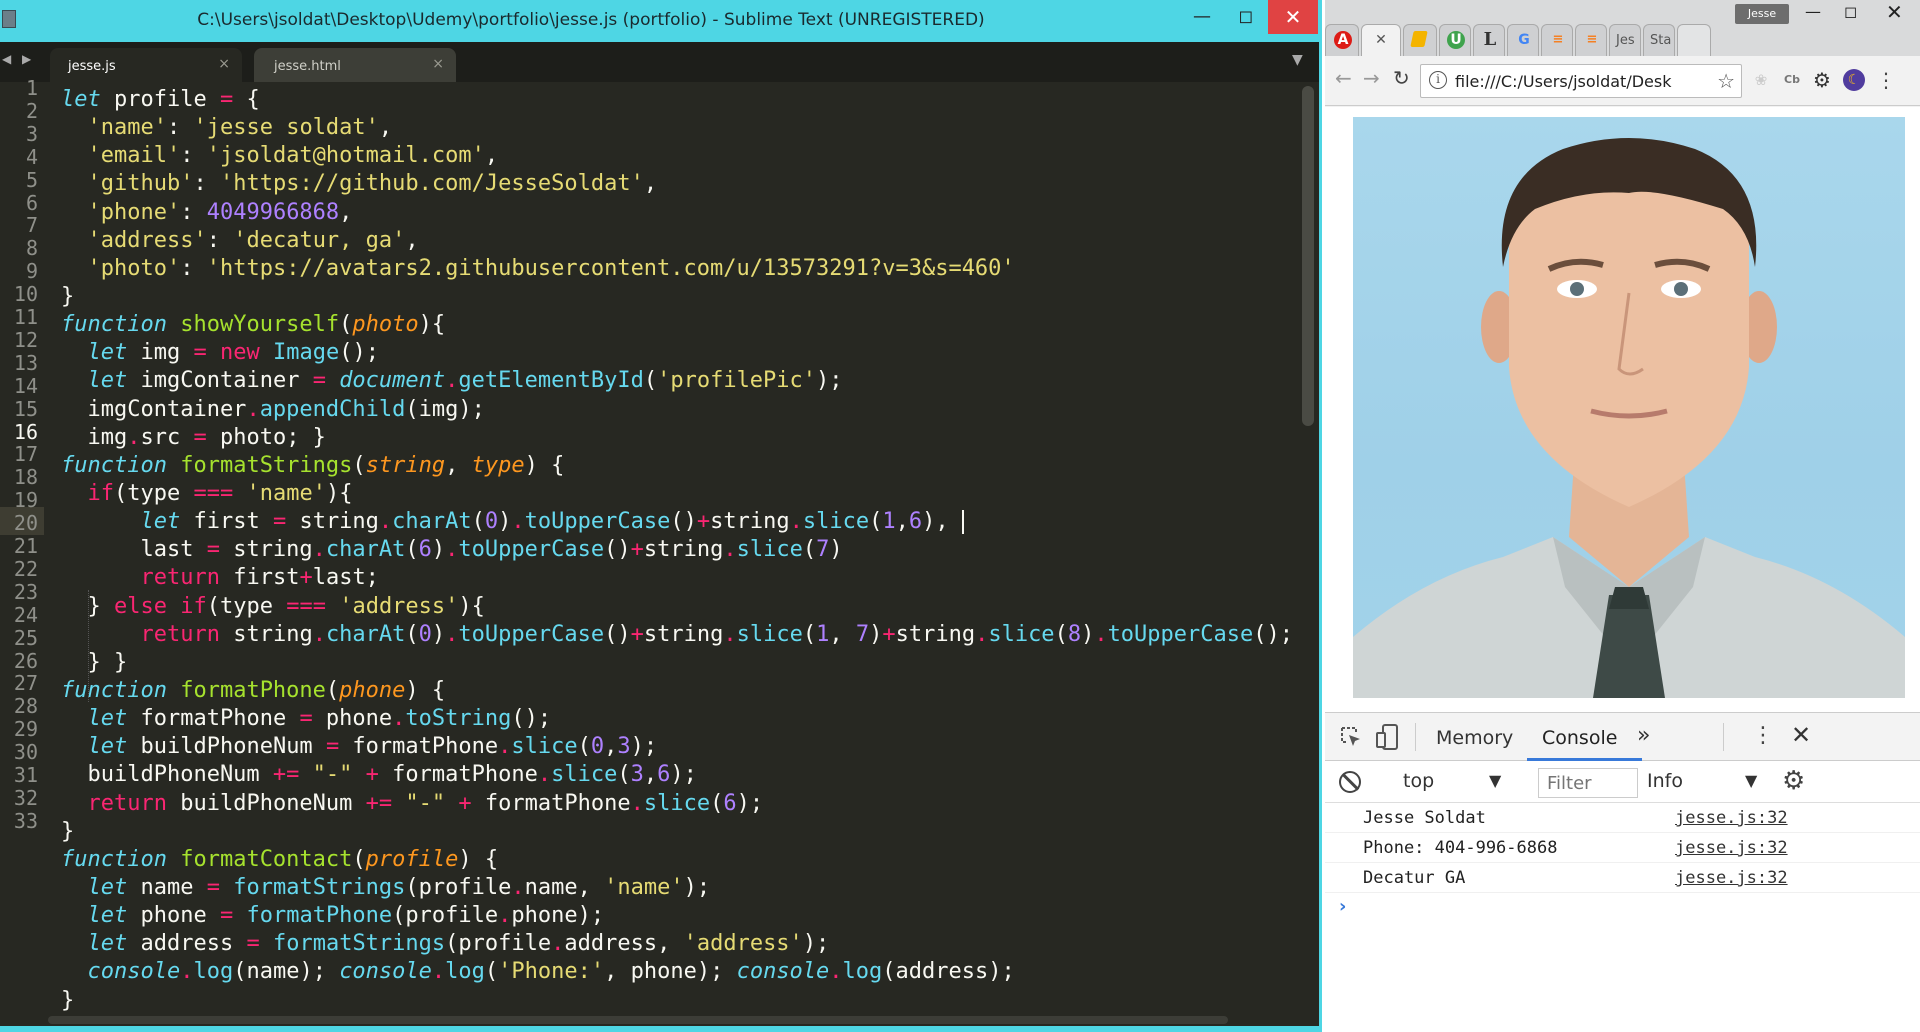  I want to click on code-line: function formatStrings(string, type) {, so click(681, 466).